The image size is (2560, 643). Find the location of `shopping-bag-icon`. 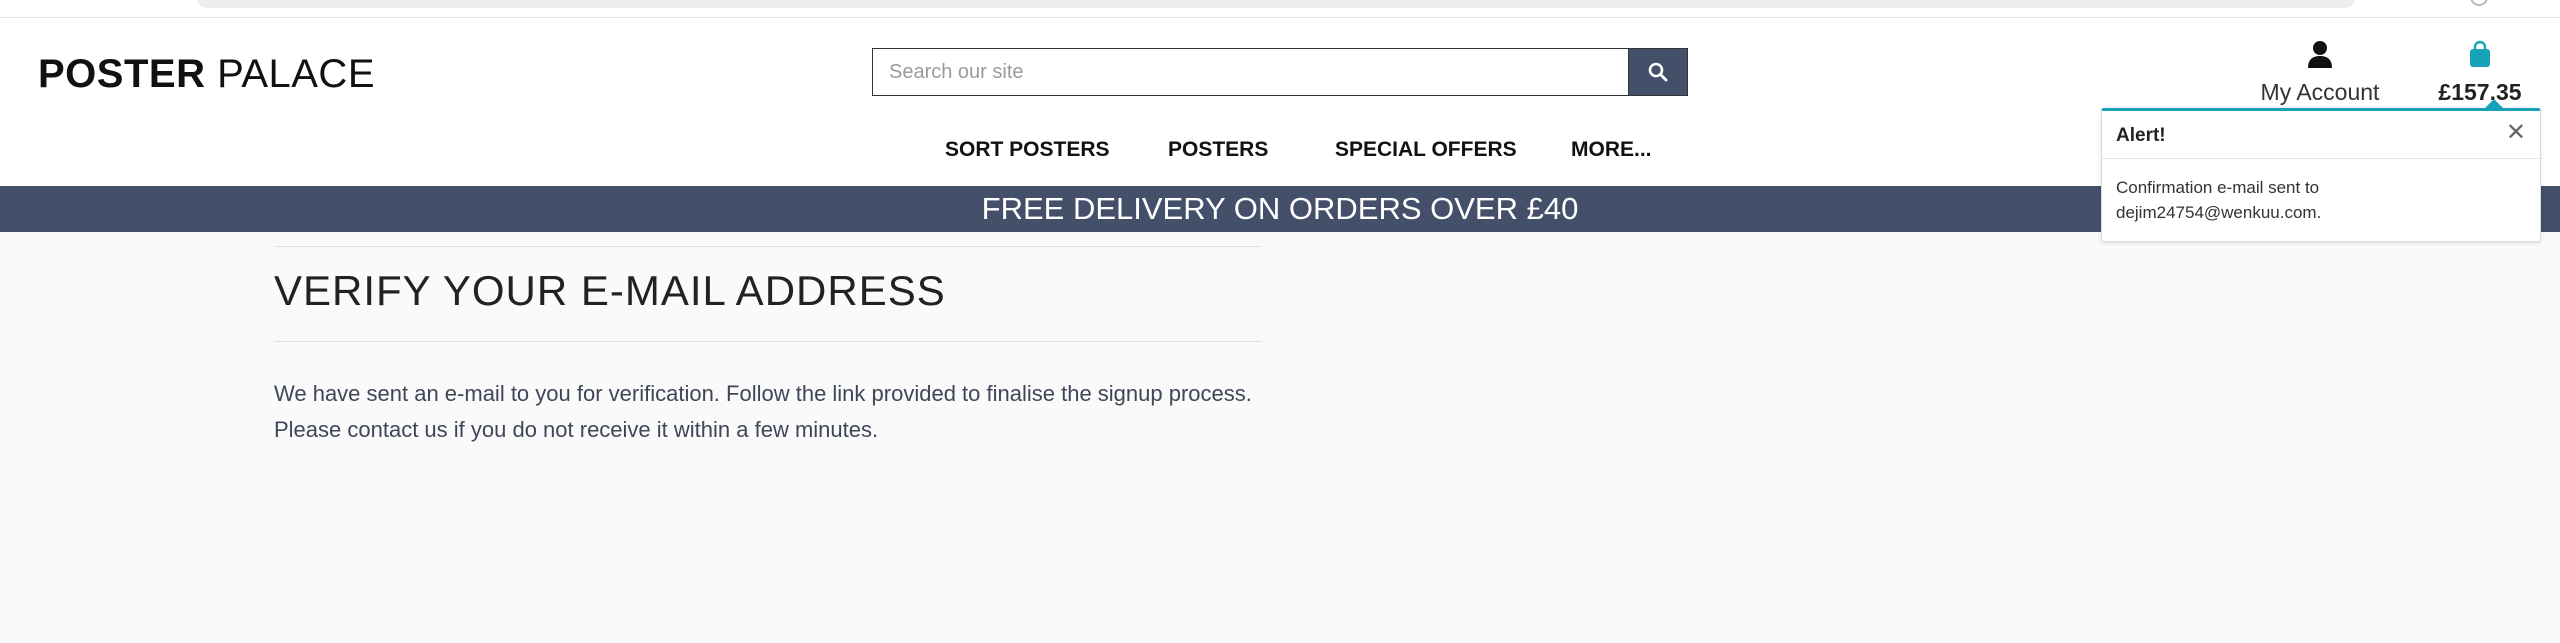

shopping-bag-icon is located at coordinates (2480, 53).